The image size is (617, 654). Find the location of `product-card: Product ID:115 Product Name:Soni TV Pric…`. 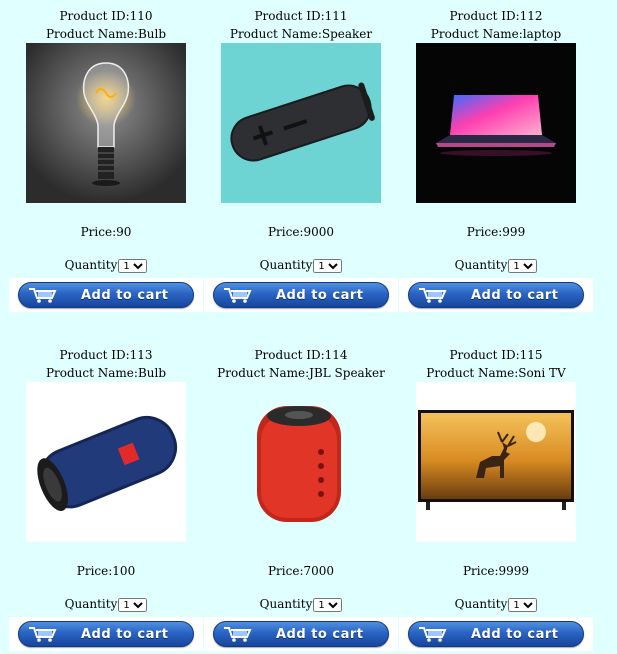

product-card: Product ID:115 Product Name:Soni TV Pric… is located at coordinates (496, 498).